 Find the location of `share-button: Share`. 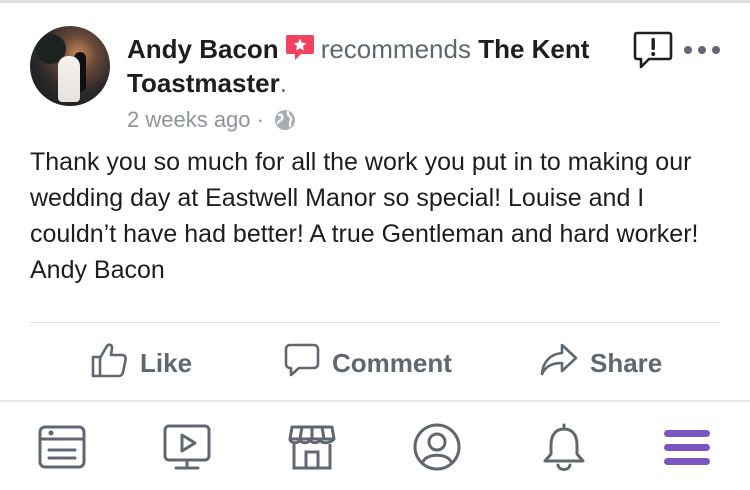

share-button: Share is located at coordinates (601, 363).